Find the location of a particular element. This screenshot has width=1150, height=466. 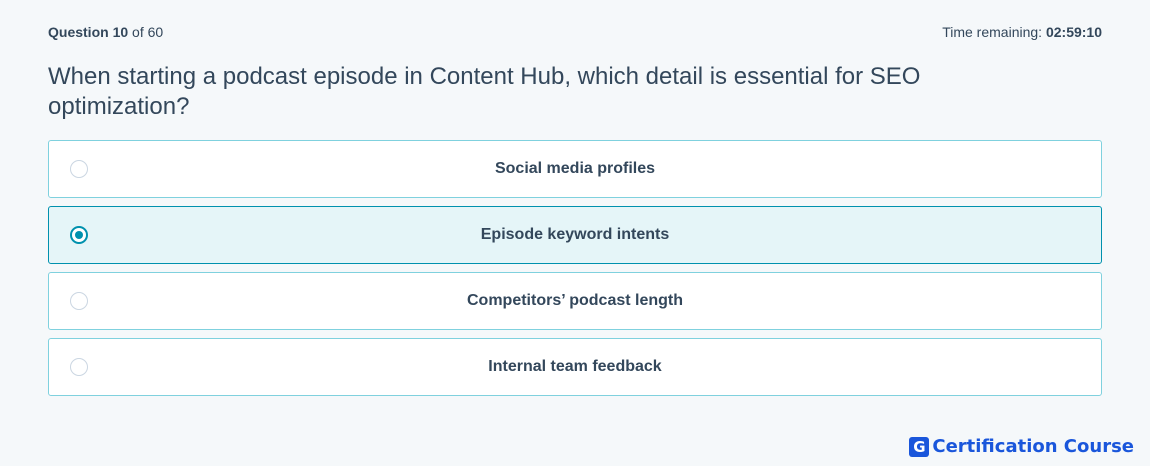

question-total: of 60 is located at coordinates (148, 32).